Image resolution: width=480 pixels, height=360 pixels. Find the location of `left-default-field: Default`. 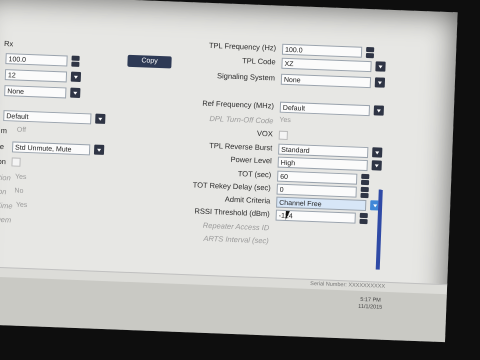

left-default-field: Default is located at coordinates (47, 117).